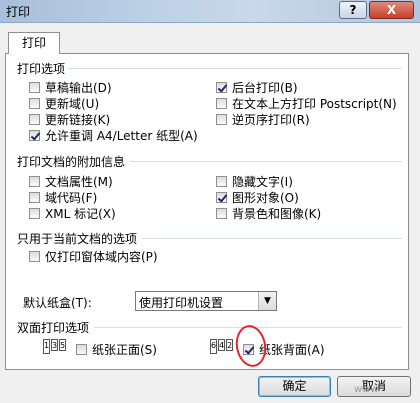  What do you see at coordinates (265, 197) in the screenshot?
I see `checkbox-label: 图形对象(O)` at bounding box center [265, 197].